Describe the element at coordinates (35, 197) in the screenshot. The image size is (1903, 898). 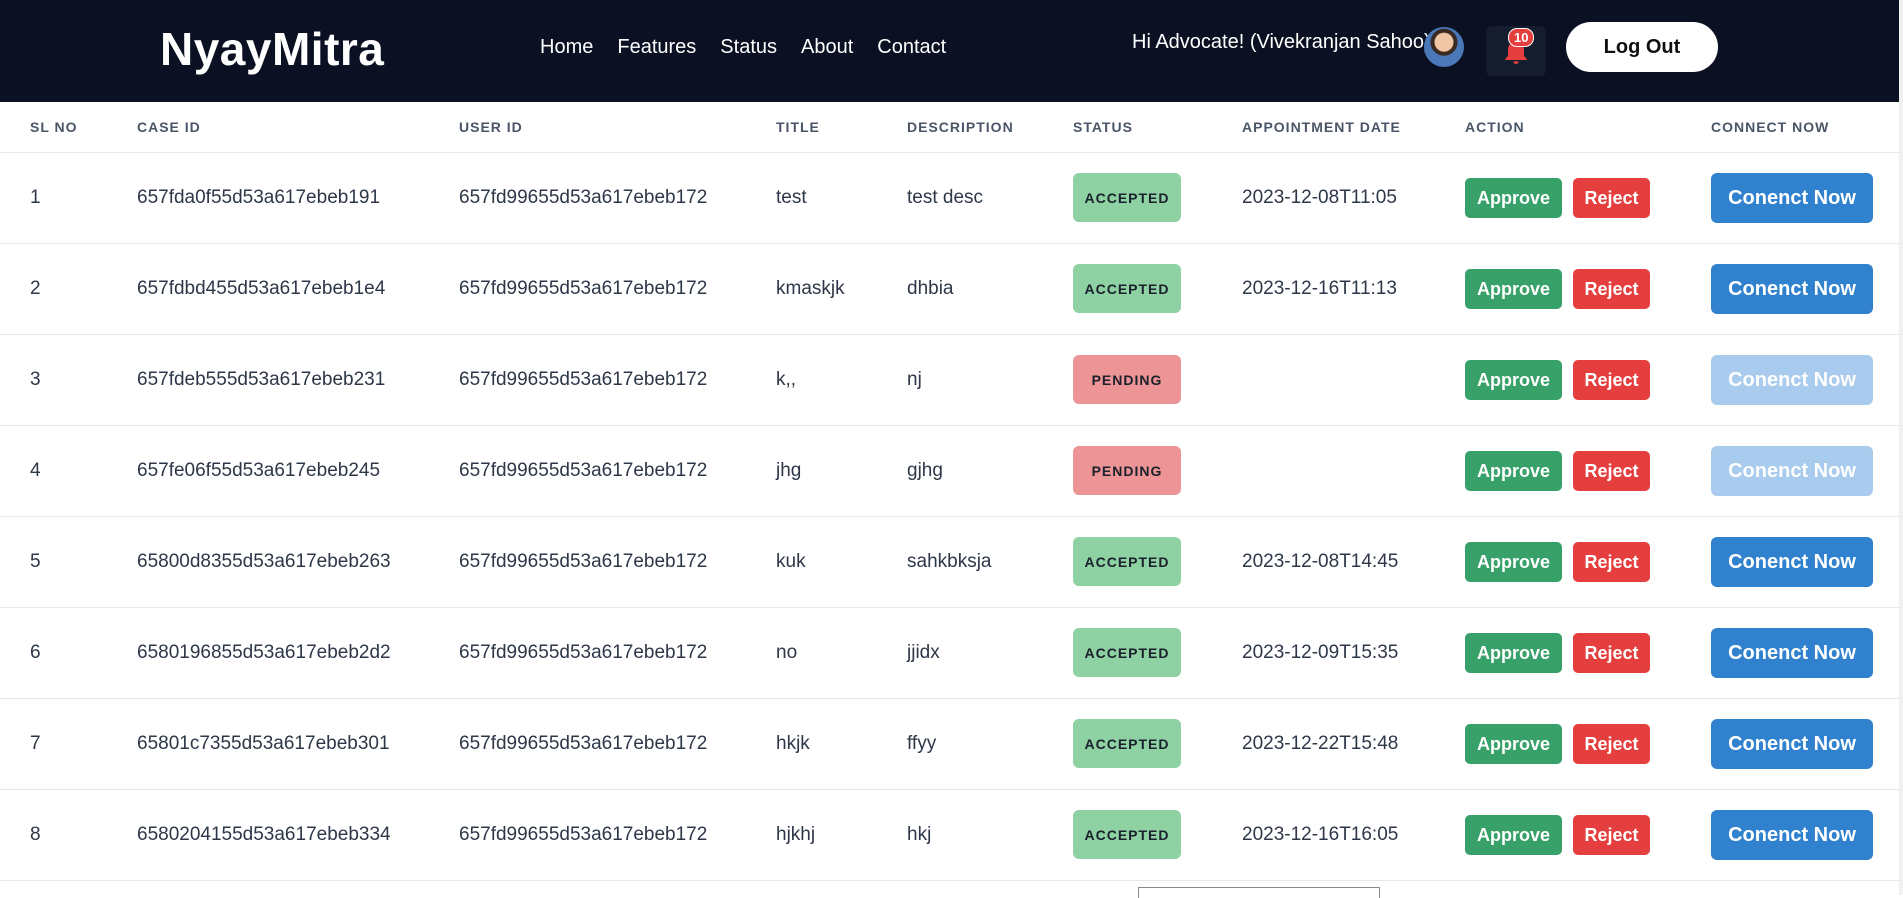
I see `cell-sl-no: 1` at that location.